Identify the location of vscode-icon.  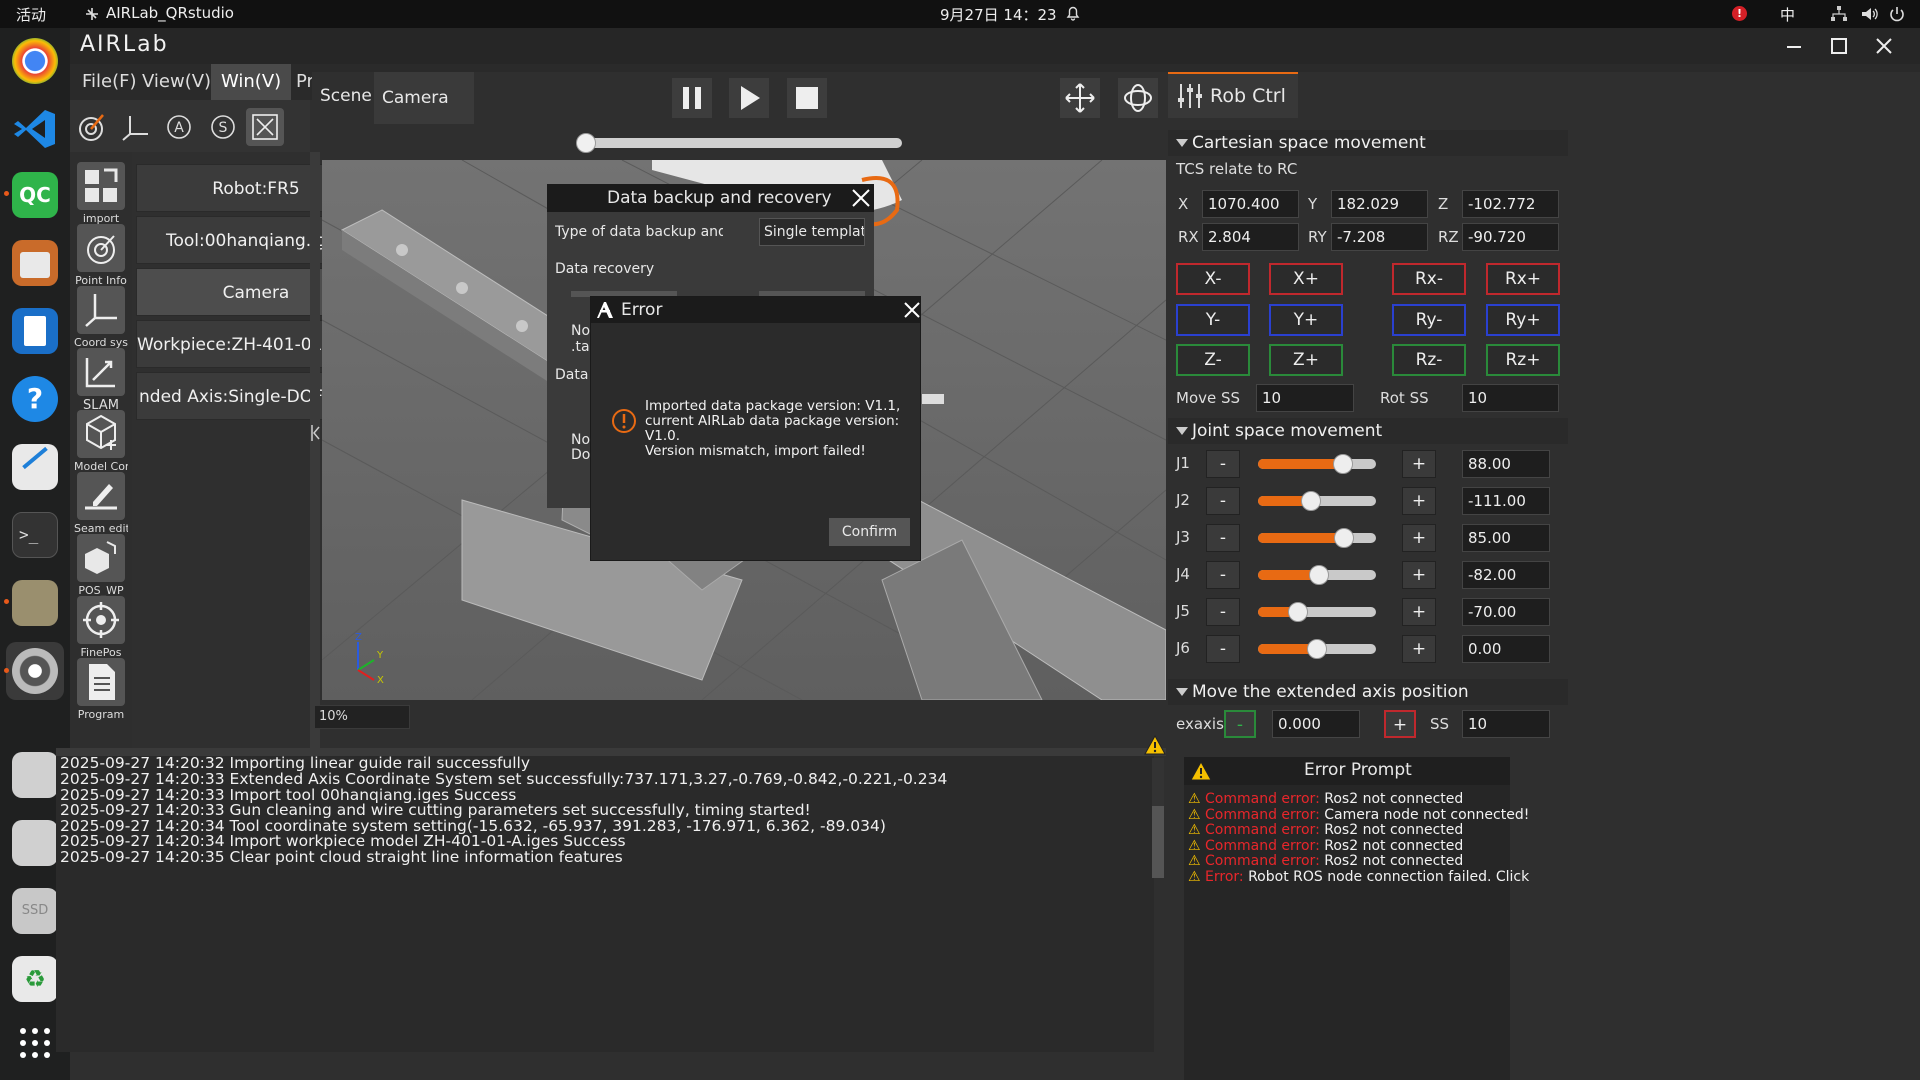
(35, 129).